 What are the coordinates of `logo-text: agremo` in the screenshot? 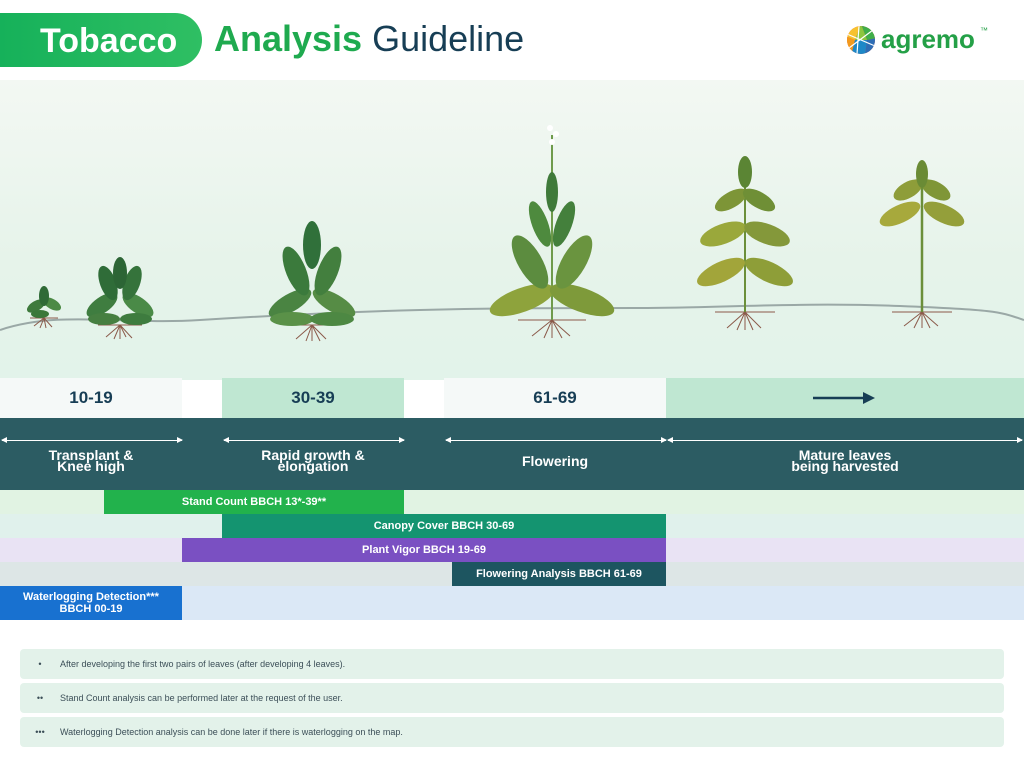 It's located at (928, 39).